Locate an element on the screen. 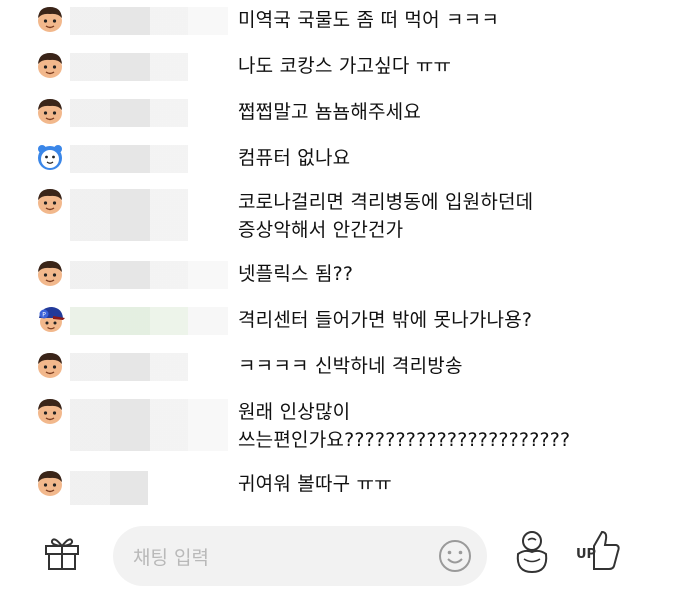 Image resolution: width=678 pixels, height=590 pixels. message-text: 귀여워 볼따구 ㅠㅠ is located at coordinates (315, 484).